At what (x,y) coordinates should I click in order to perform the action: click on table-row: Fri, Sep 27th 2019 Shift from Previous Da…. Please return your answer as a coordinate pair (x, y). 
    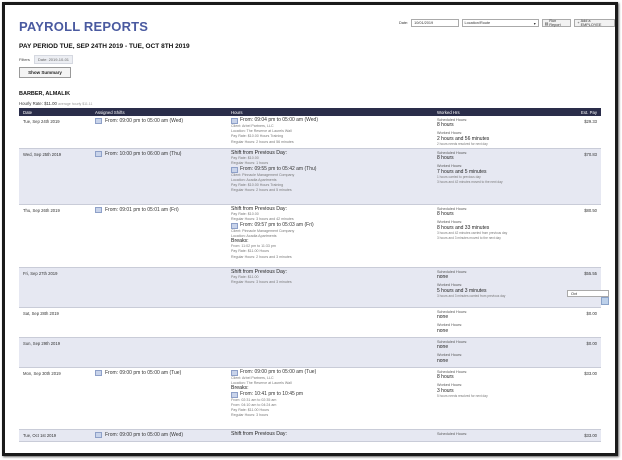
    Looking at the image, I should click on (314, 288).